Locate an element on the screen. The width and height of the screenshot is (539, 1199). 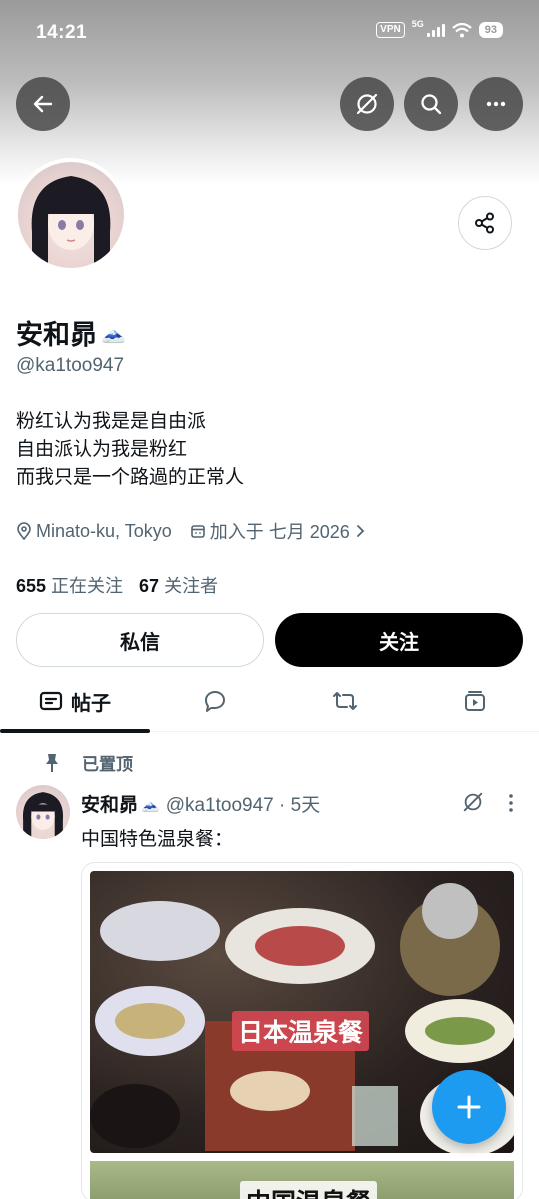
profile-name: 安和昴 🗻 is located at coordinates (71, 332).